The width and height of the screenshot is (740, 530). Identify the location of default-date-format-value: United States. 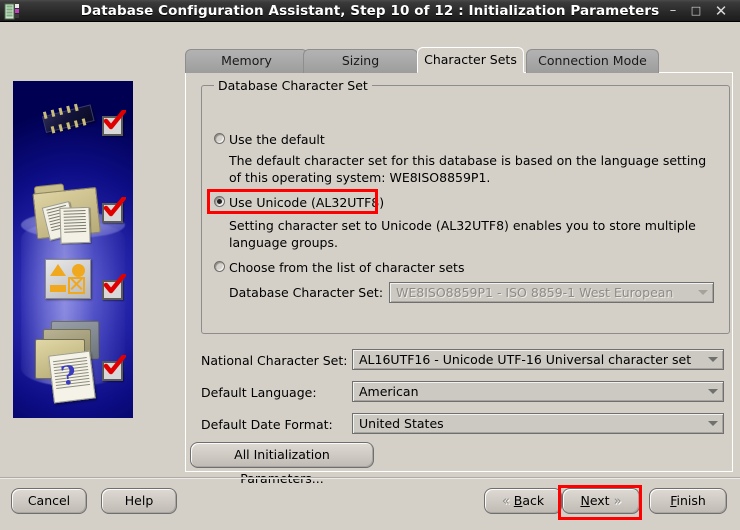
(401, 423).